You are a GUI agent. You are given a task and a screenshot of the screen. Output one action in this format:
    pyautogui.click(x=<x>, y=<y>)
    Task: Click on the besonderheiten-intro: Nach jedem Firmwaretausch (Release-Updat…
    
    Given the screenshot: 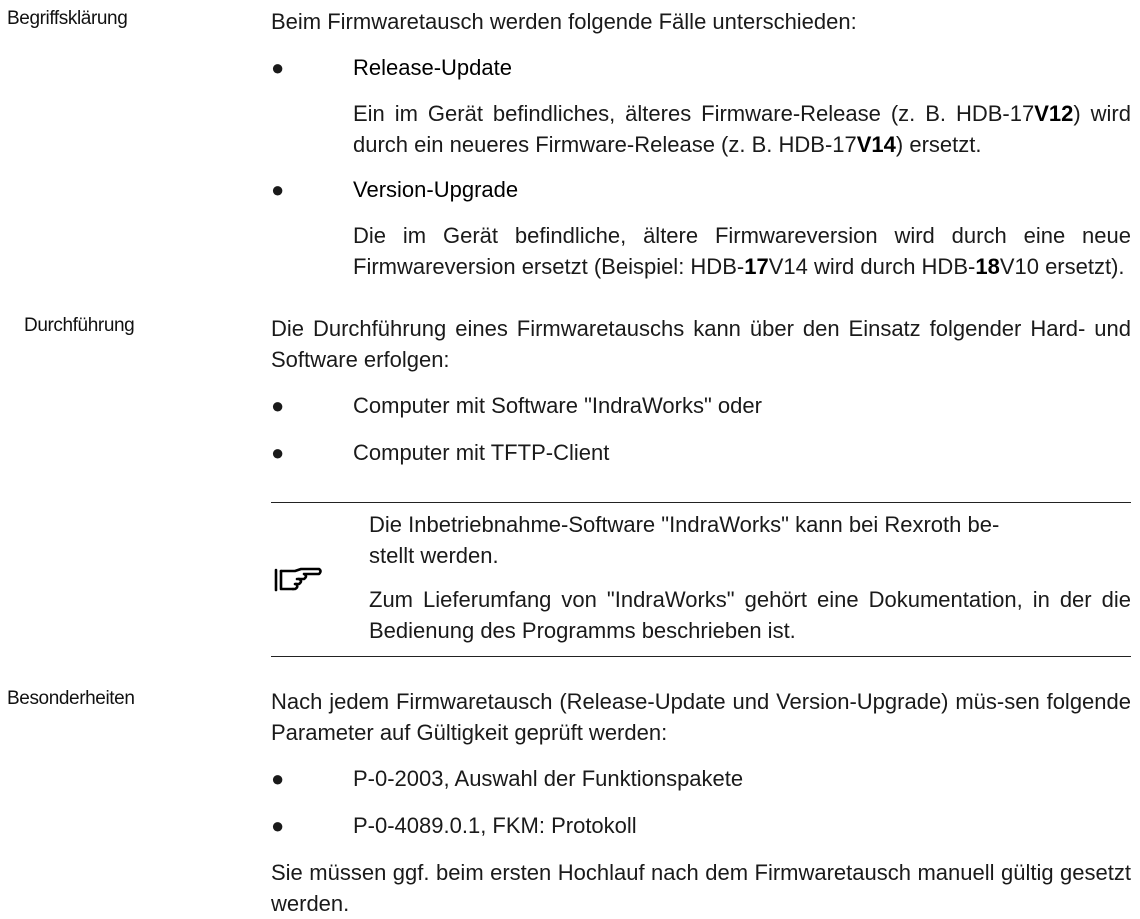 What is the action you would take?
    pyautogui.click(x=701, y=717)
    